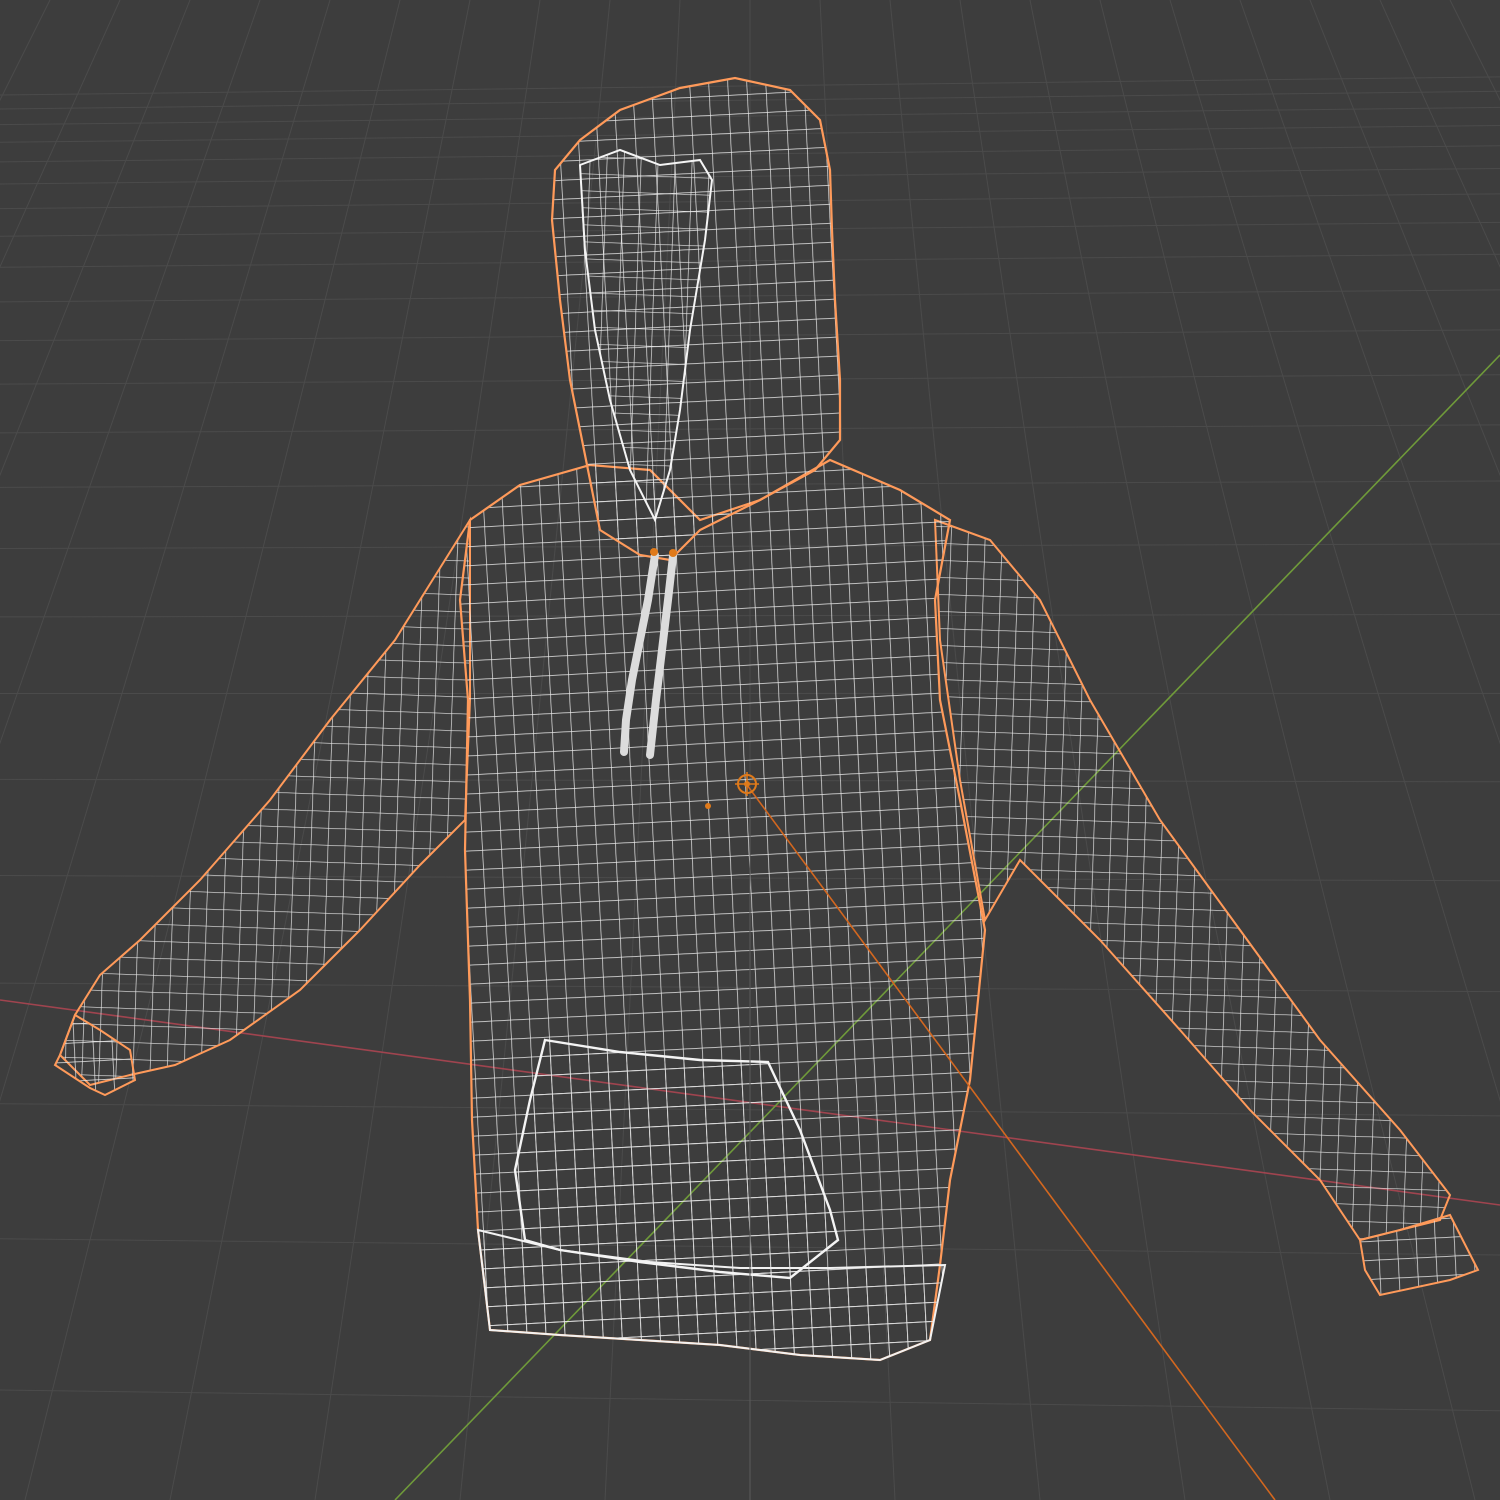 The width and height of the screenshot is (1500, 1500). Describe the element at coordinates (654, 552) in the screenshot. I see `drawstring-eyelet-left` at that location.